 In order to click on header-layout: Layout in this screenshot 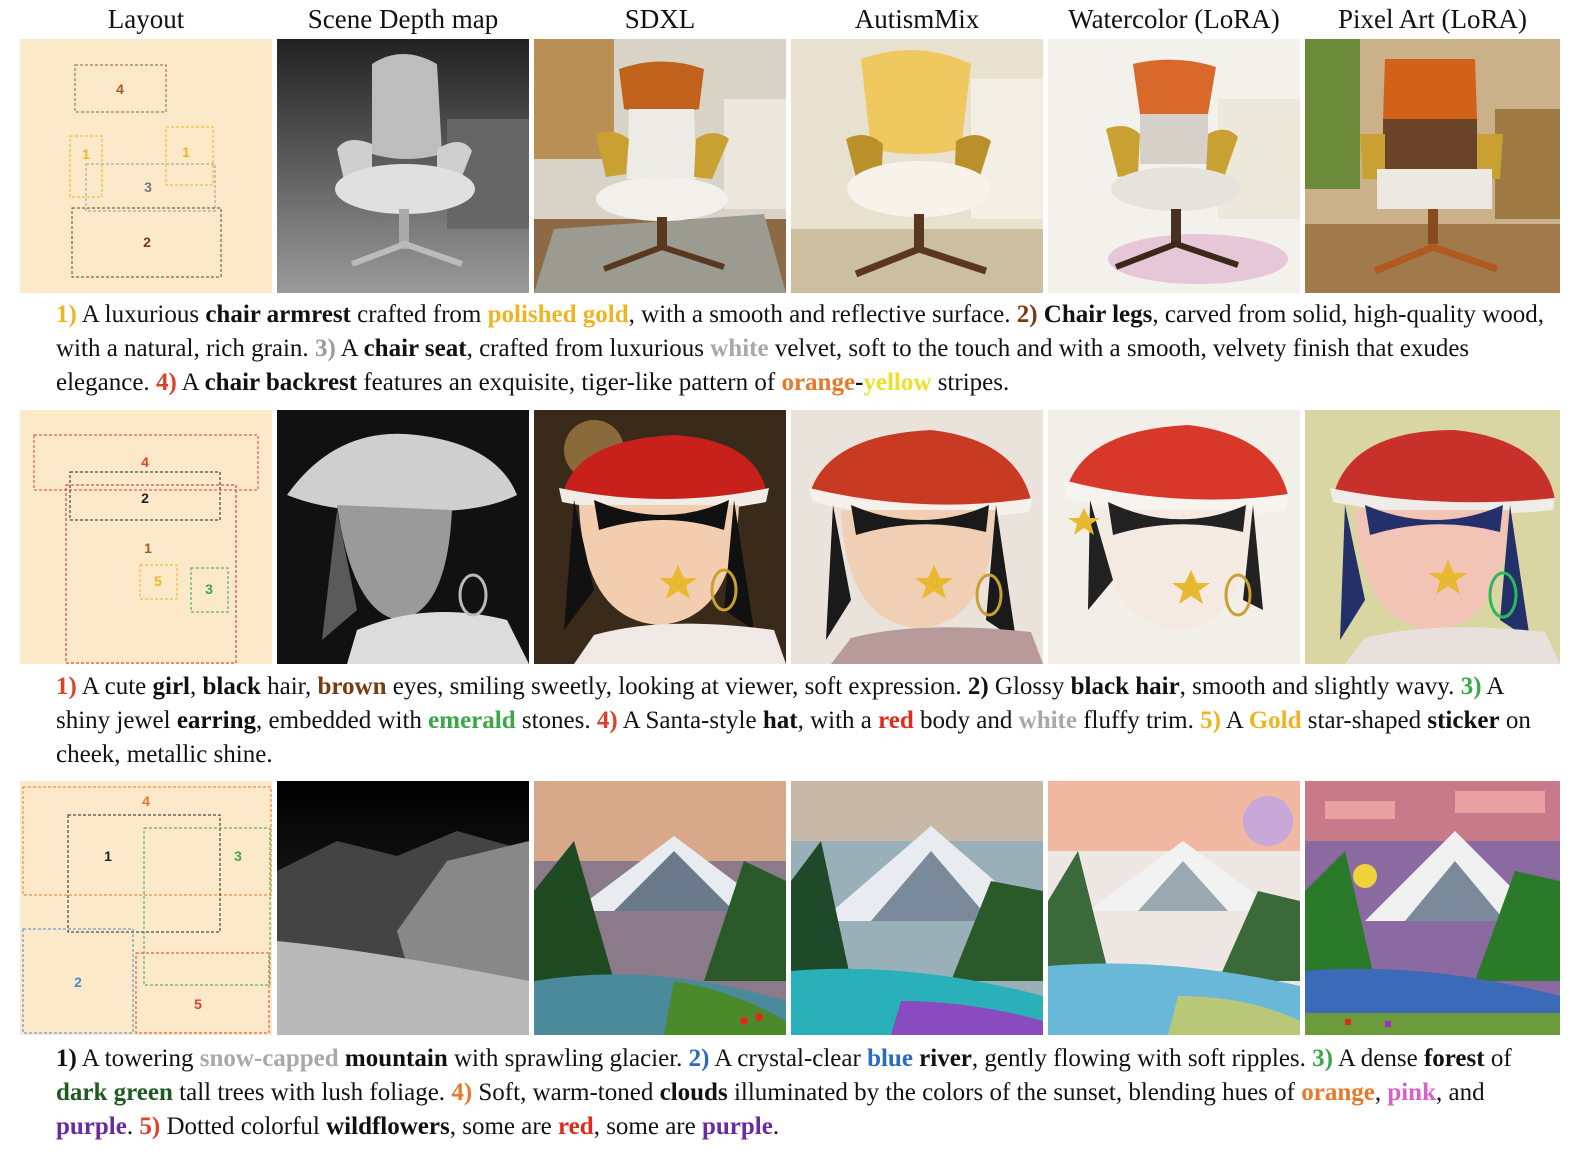, I will do `click(146, 19)`.